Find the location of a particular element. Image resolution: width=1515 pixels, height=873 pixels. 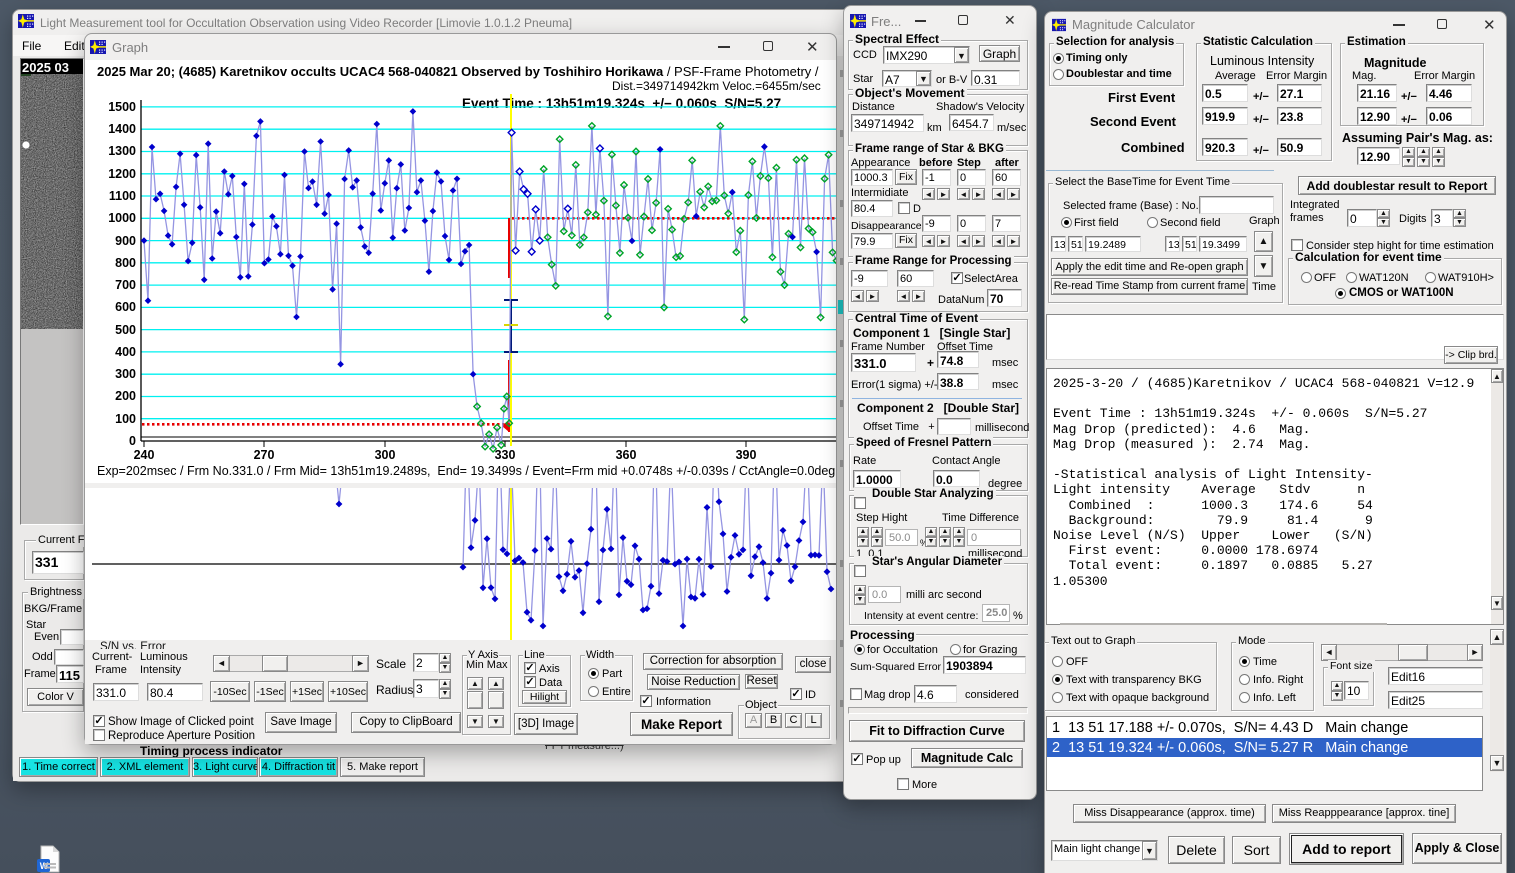

svg-text: 400 is located at coordinates (125, 352).